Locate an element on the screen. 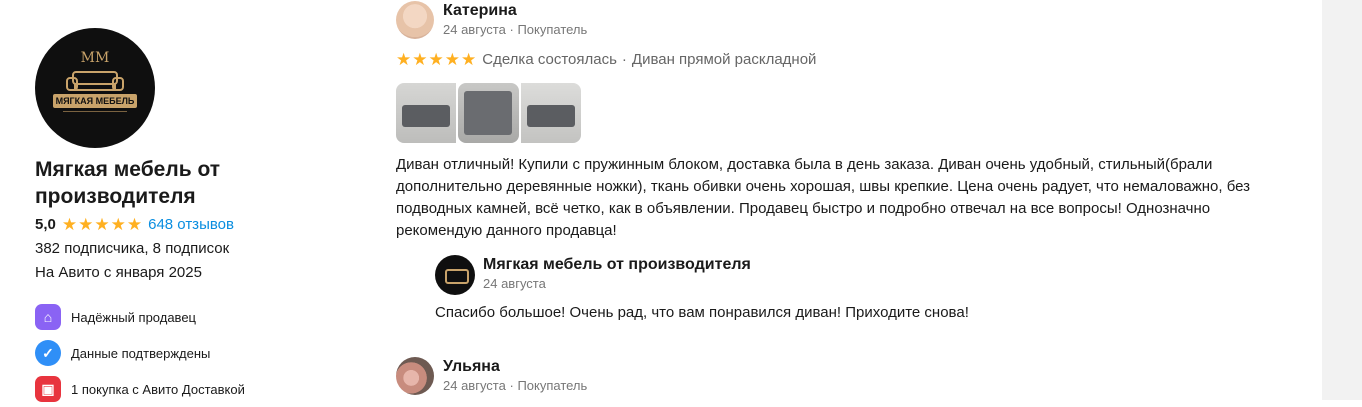  badge-verified: ✓ Данные подтверждены is located at coordinates (175, 353).